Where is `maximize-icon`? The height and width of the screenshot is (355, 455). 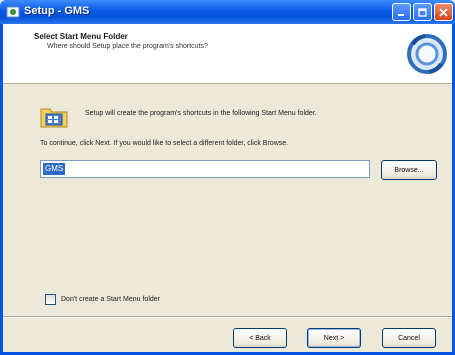 maximize-icon is located at coordinates (422, 12).